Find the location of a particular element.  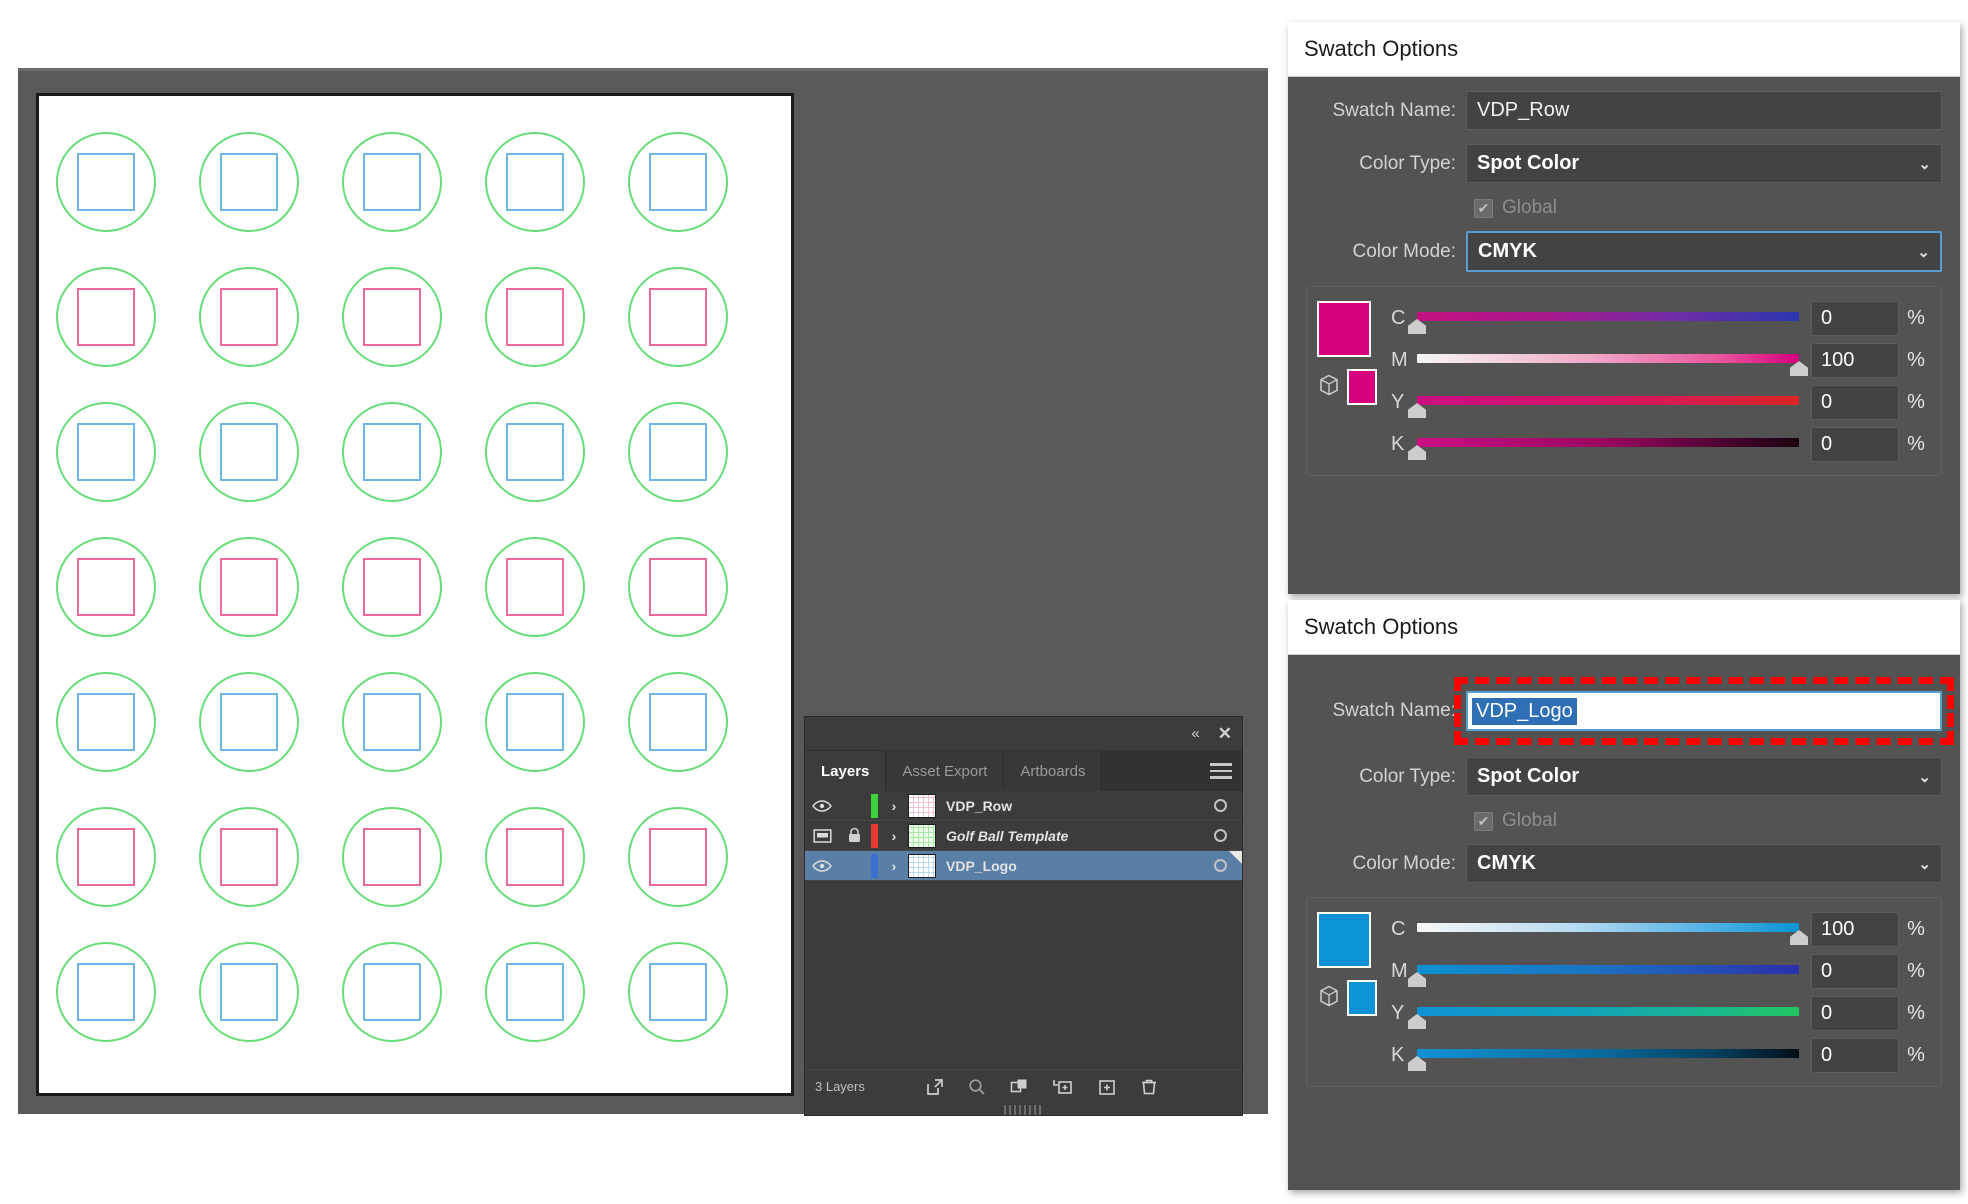

lock-icon is located at coordinates (854, 835).